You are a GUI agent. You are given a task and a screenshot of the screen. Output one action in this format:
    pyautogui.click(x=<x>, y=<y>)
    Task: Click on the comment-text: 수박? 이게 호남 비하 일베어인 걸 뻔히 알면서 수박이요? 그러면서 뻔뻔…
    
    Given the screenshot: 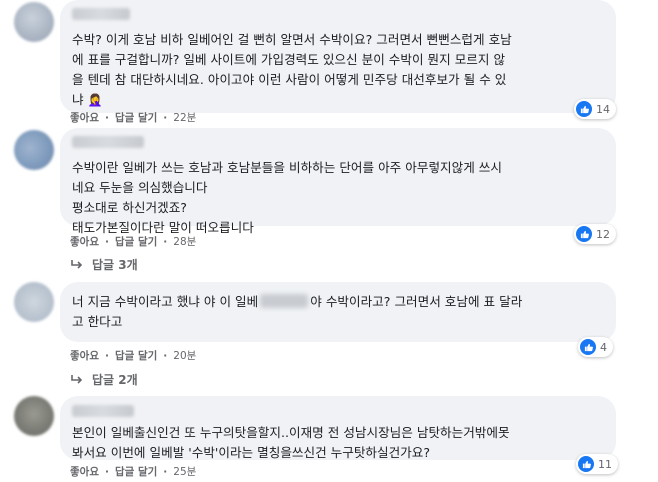 What is the action you would take?
    pyautogui.click(x=338, y=70)
    